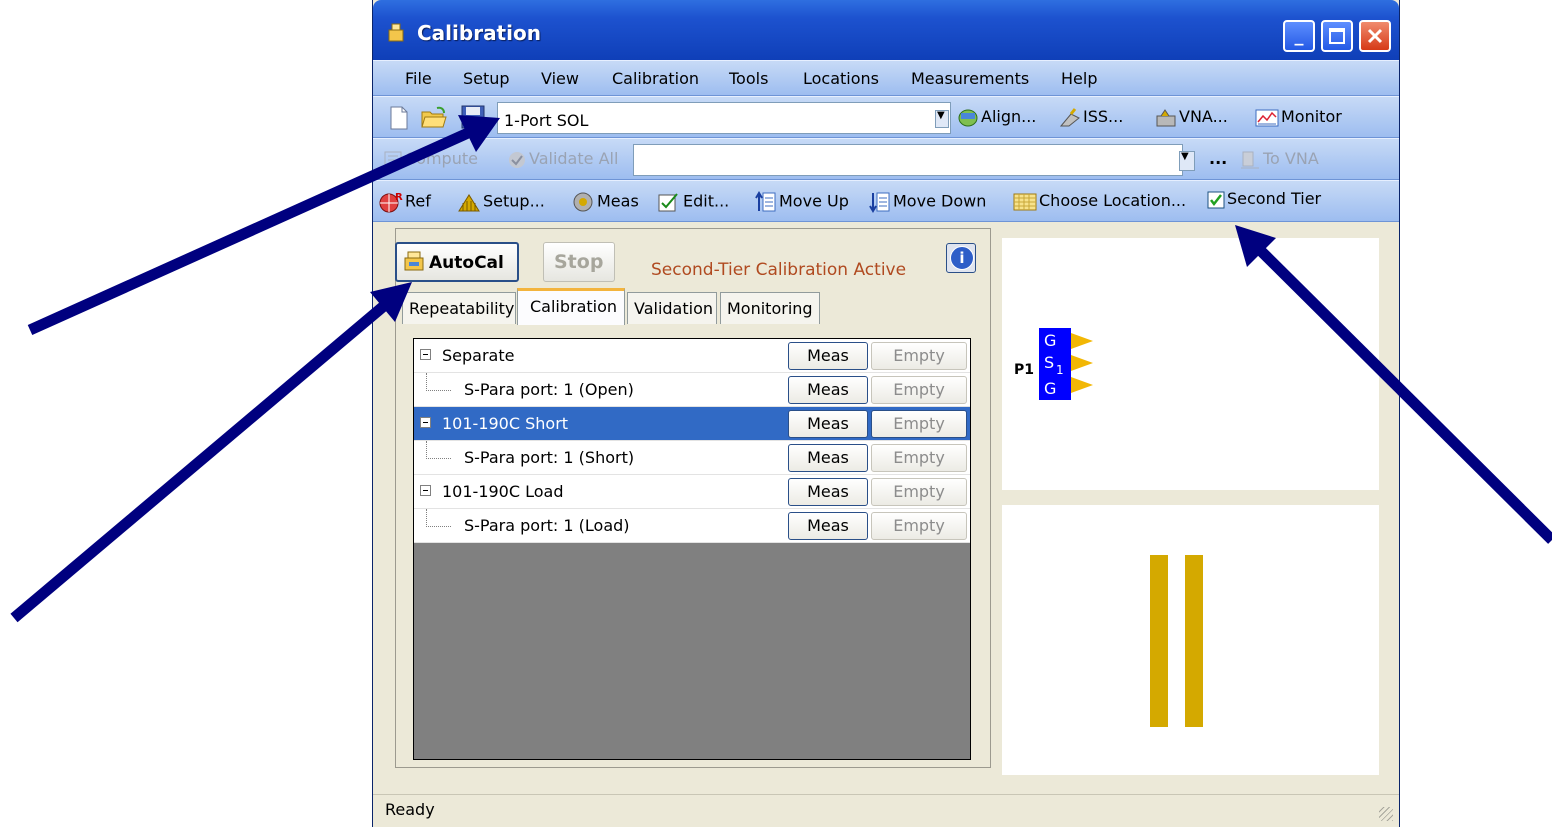 The image size is (1552, 827). What do you see at coordinates (505, 423) in the screenshot?
I see `row-label: 101-190C Short` at bounding box center [505, 423].